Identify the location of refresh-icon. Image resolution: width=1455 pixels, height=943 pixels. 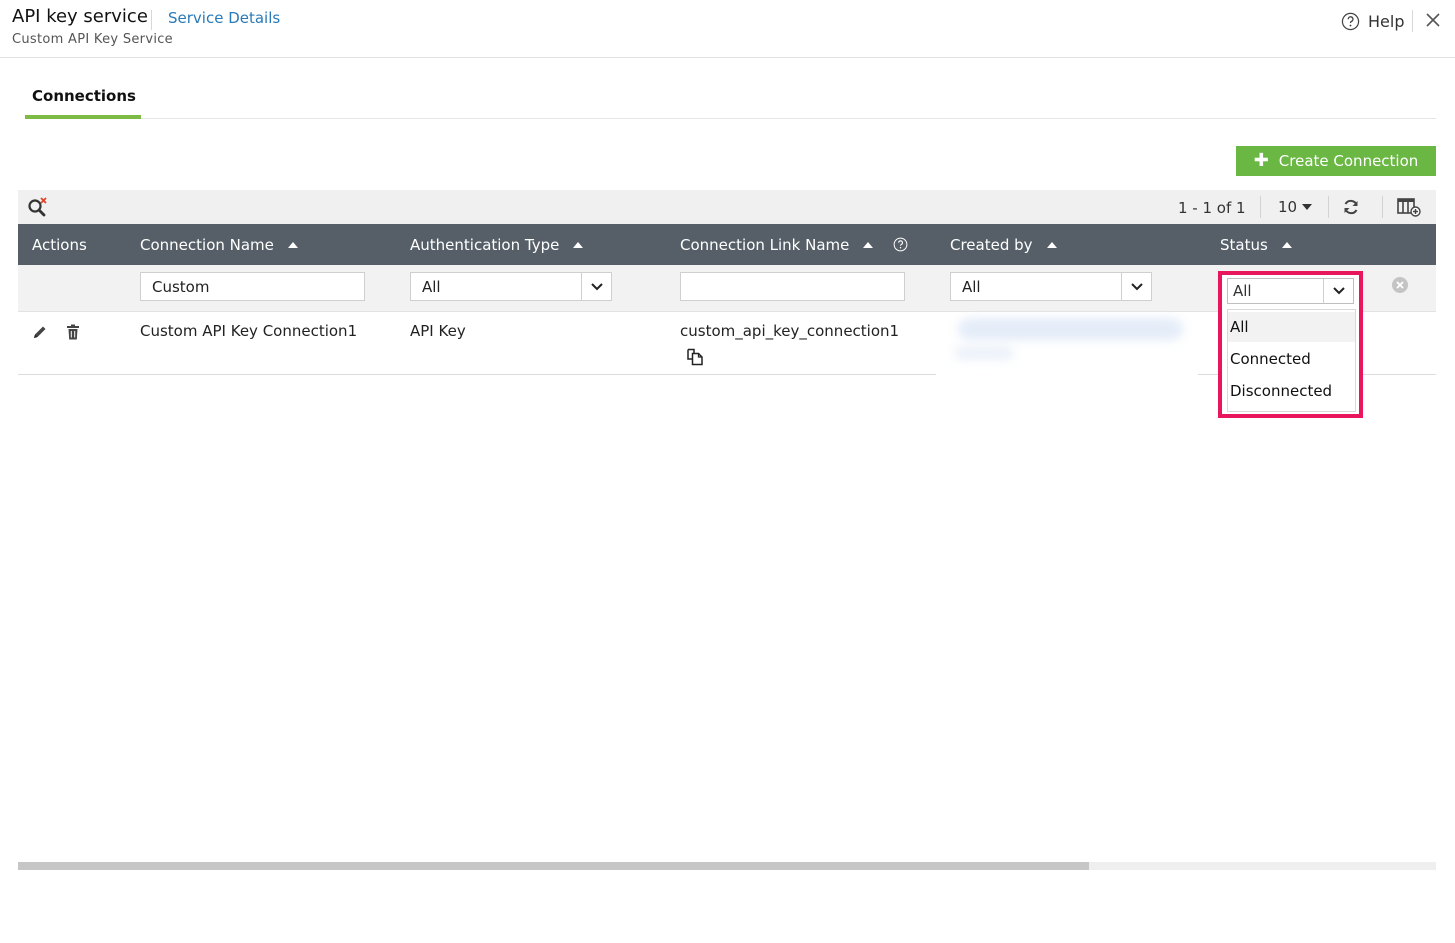
(1351, 207).